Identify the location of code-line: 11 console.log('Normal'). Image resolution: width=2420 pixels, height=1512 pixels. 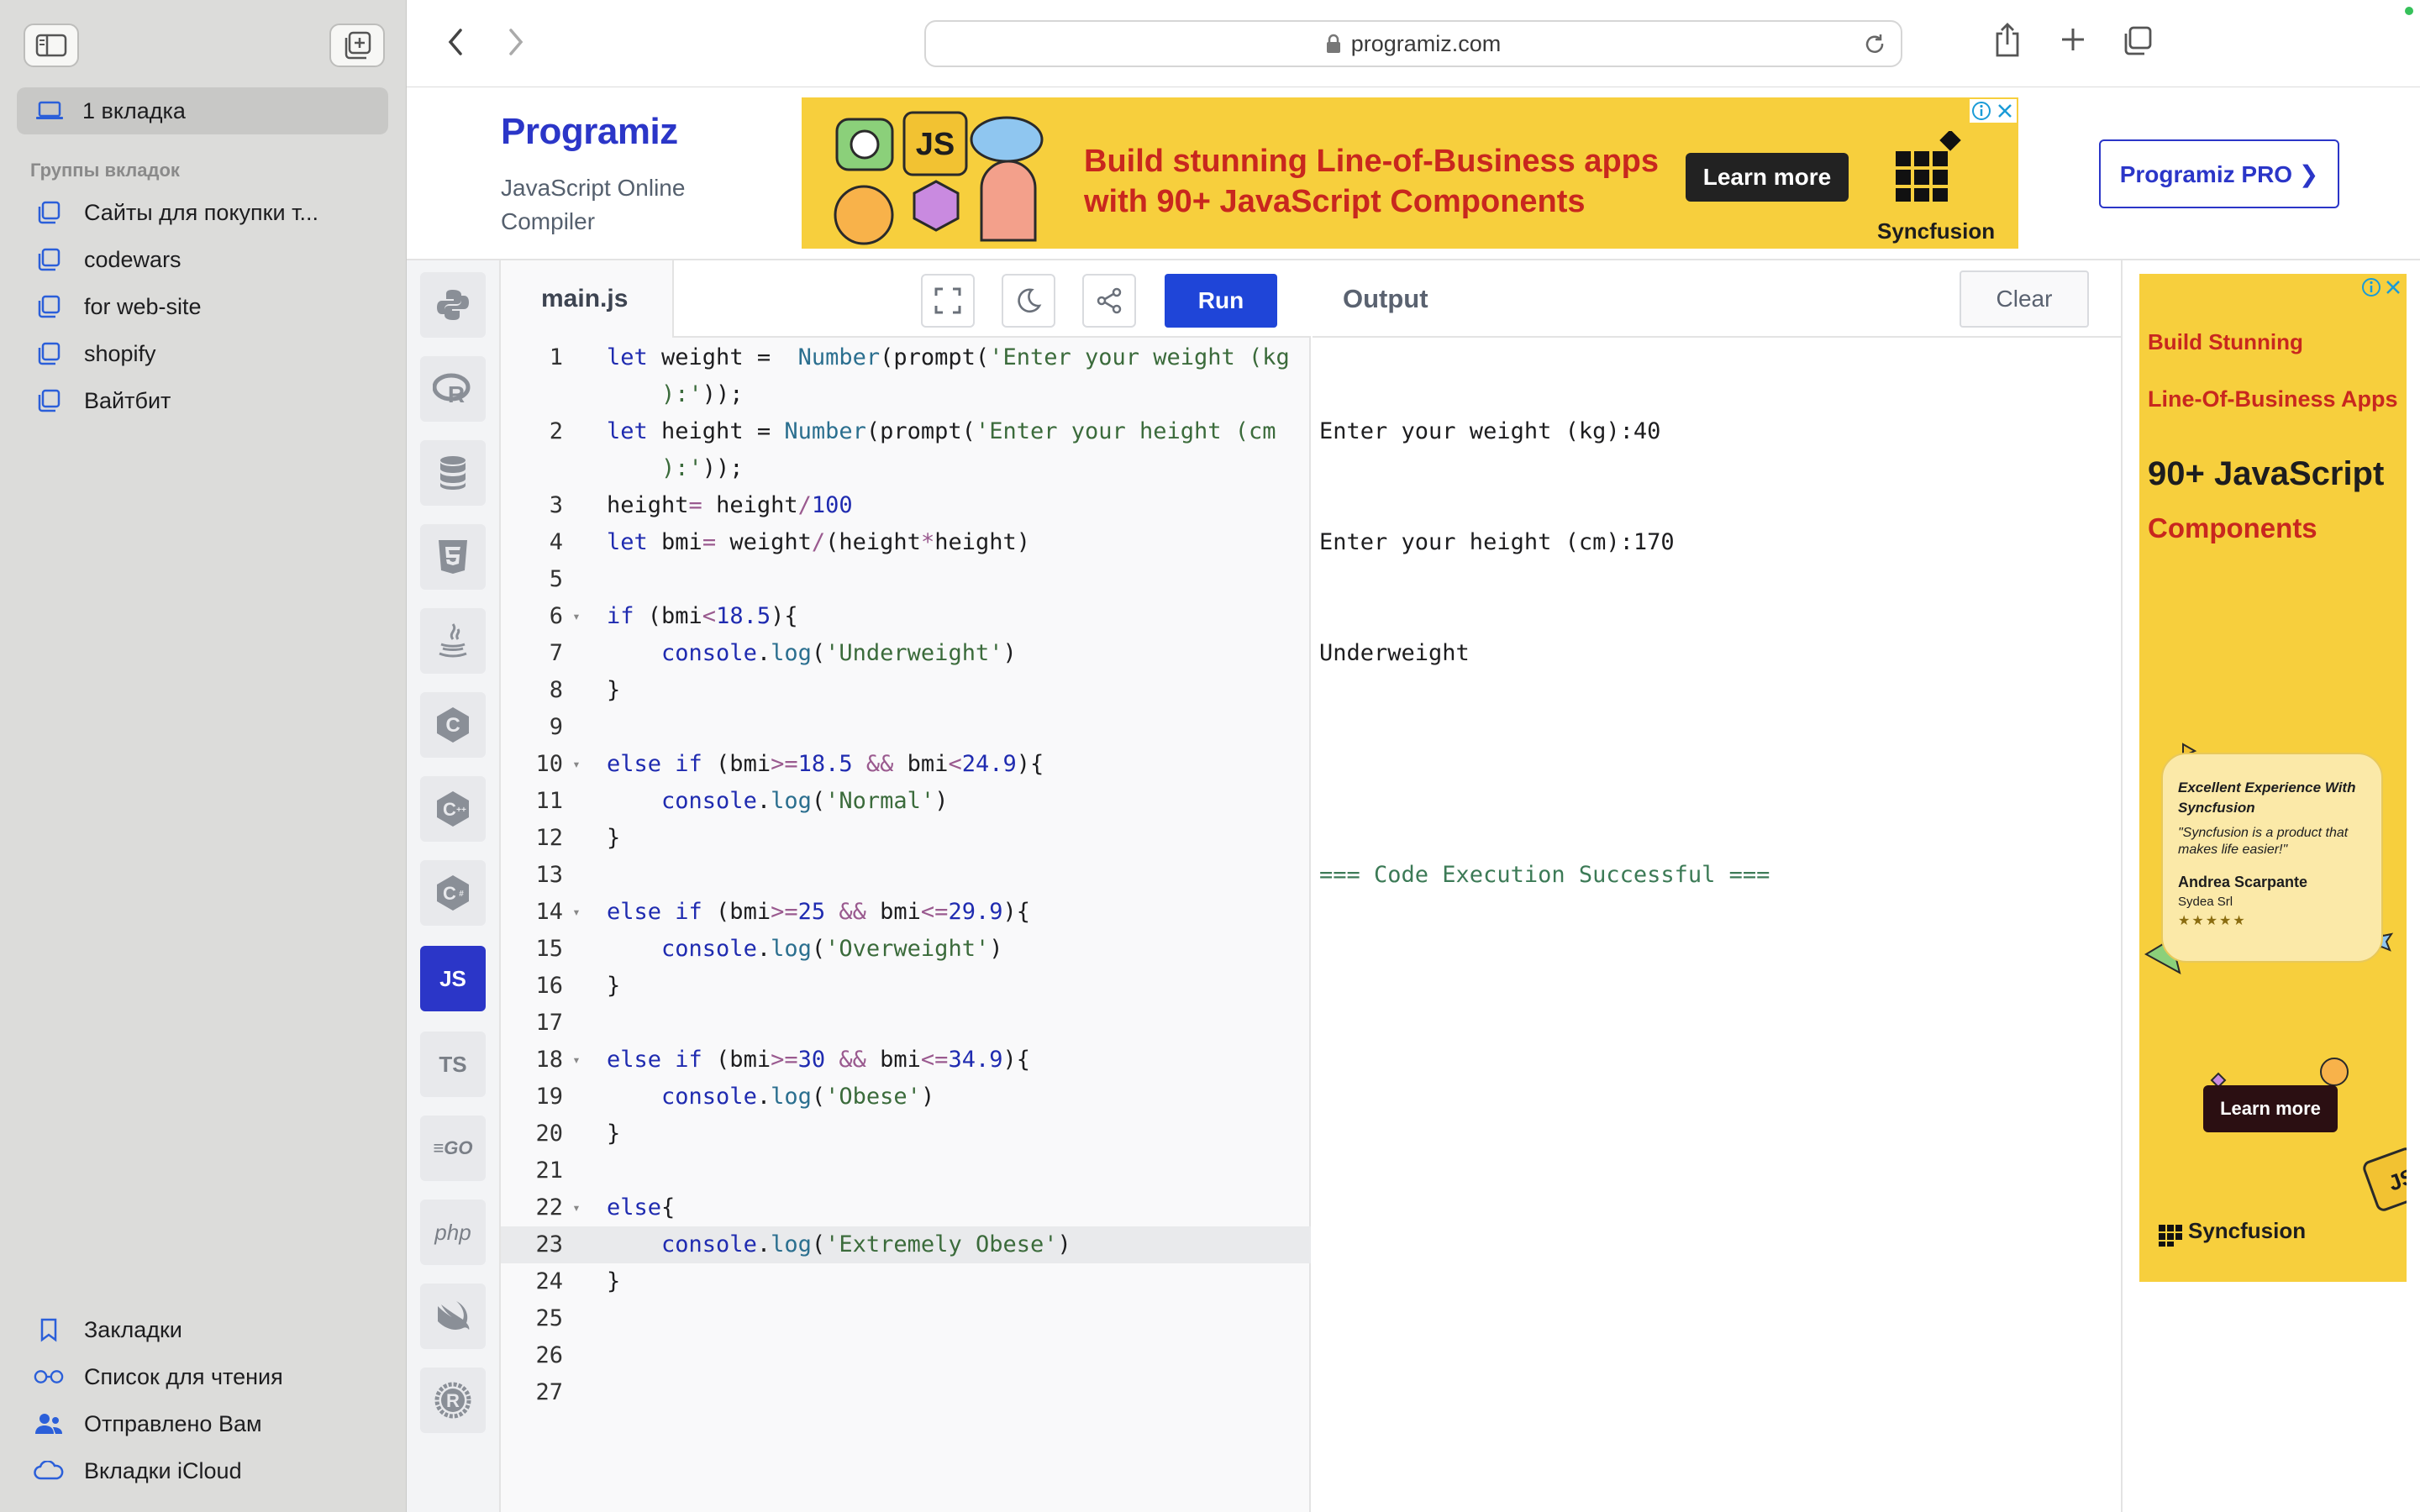
(906, 801).